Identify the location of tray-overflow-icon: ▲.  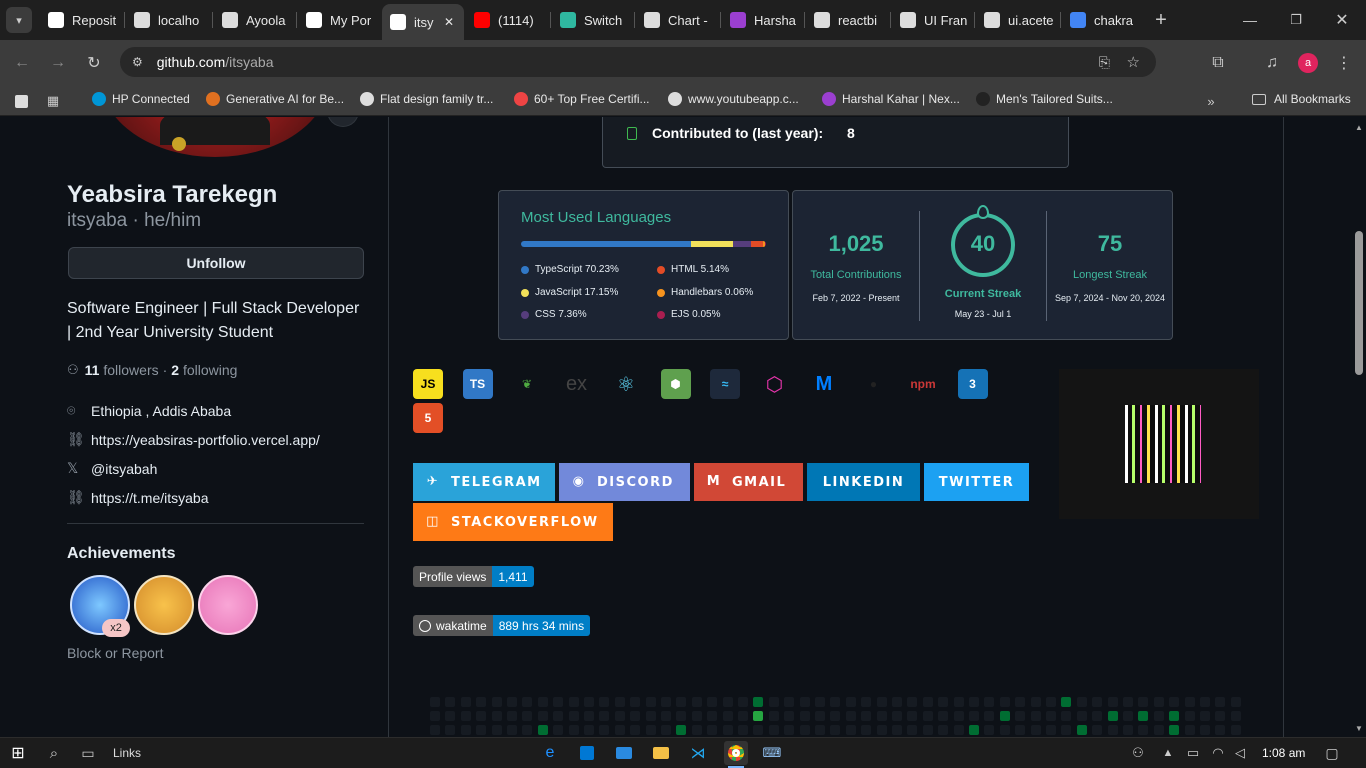
(1168, 753).